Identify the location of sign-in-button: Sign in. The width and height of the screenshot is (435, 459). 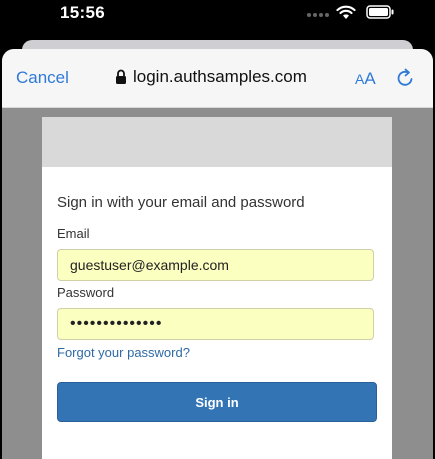
(217, 402).